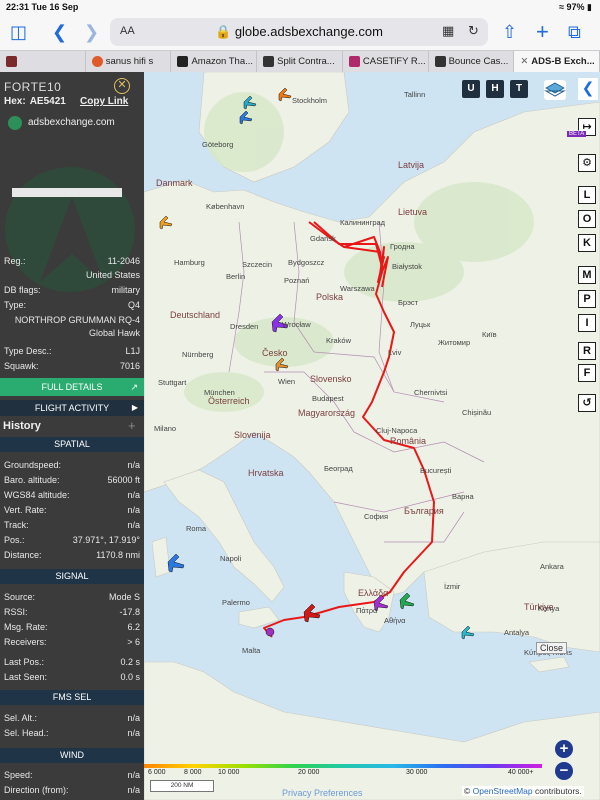 The image size is (600, 800). I want to click on label-brest: Брэст, so click(408, 302).